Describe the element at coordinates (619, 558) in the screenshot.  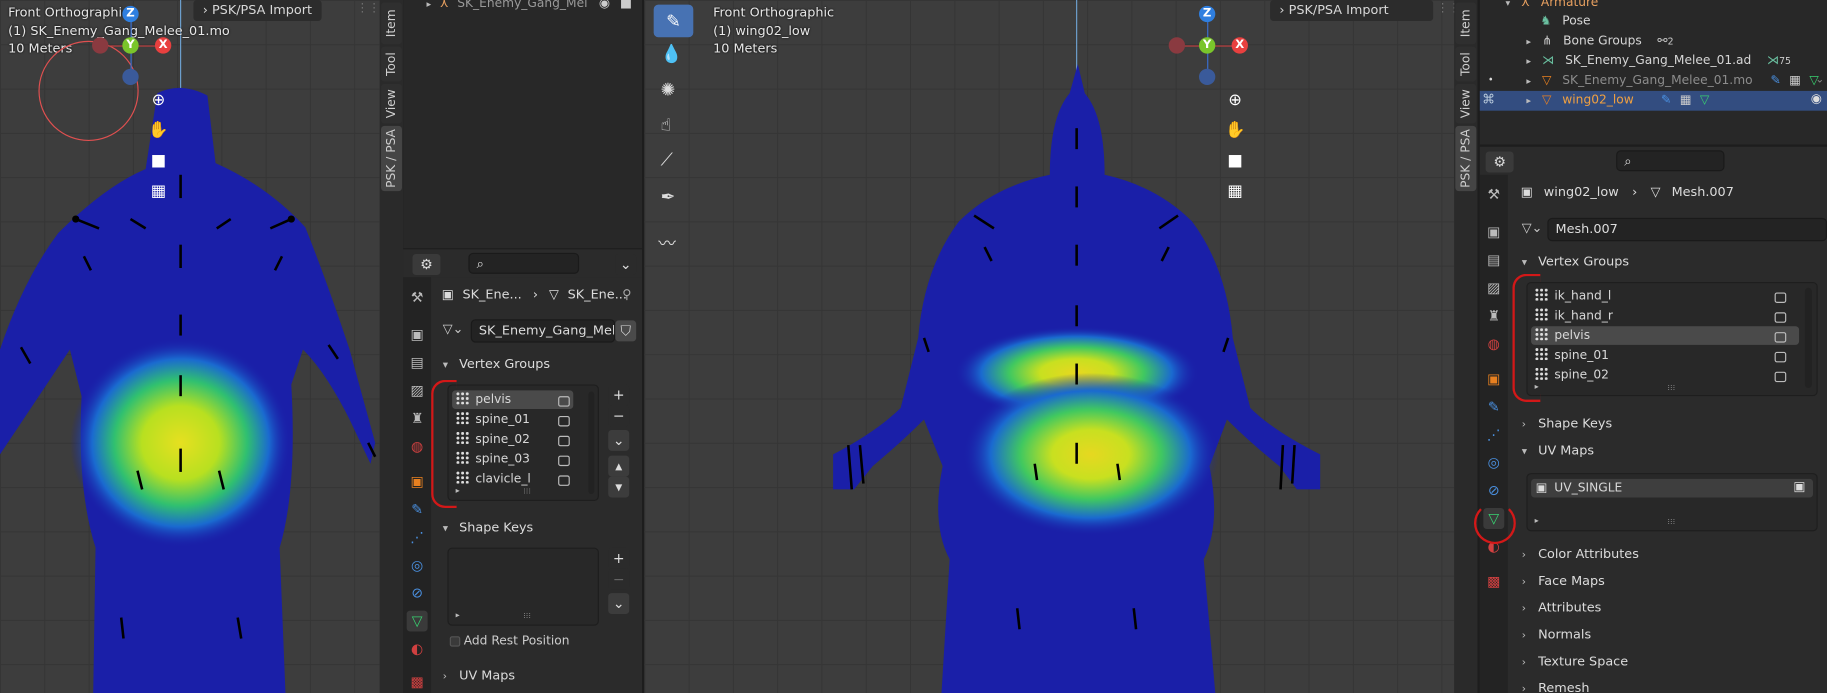
I see `add-shape-key-button: +` at that location.